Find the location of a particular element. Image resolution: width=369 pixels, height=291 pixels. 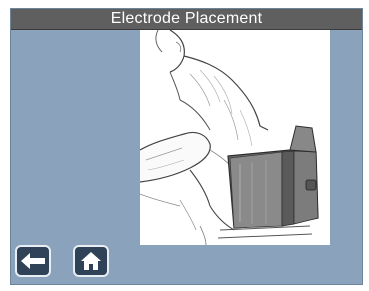

page-title: Electrode Placement is located at coordinates (186, 19).